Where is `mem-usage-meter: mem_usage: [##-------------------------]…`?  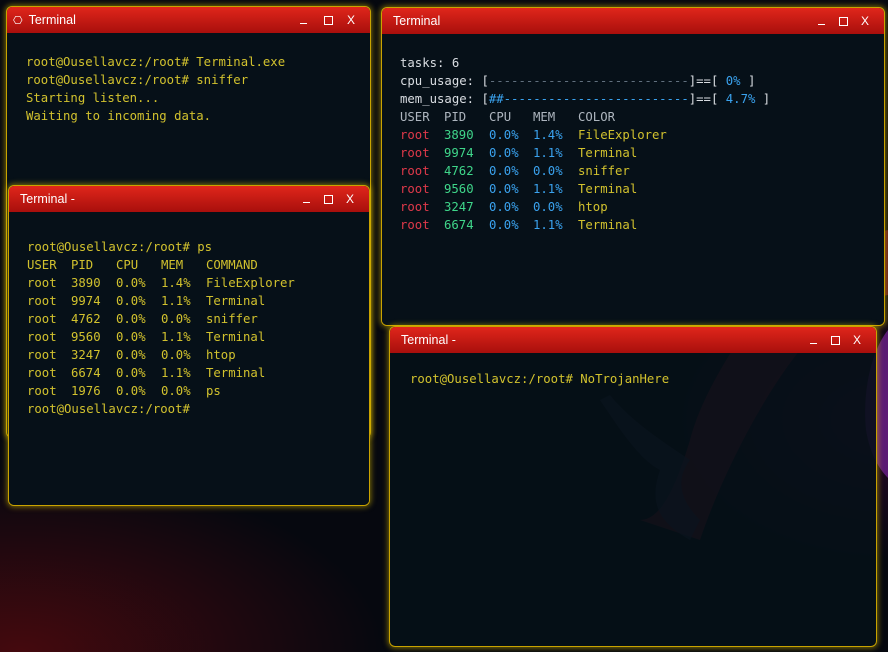
mem-usage-meter: mem_usage: [##-------------------------]… is located at coordinates (585, 99).